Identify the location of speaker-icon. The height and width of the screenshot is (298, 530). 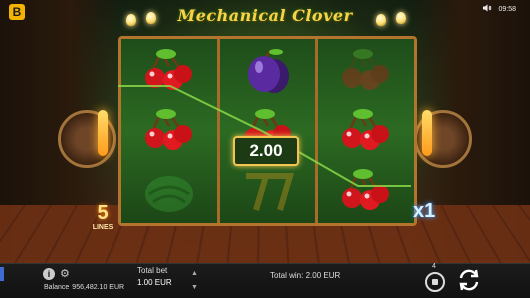
(488, 9).